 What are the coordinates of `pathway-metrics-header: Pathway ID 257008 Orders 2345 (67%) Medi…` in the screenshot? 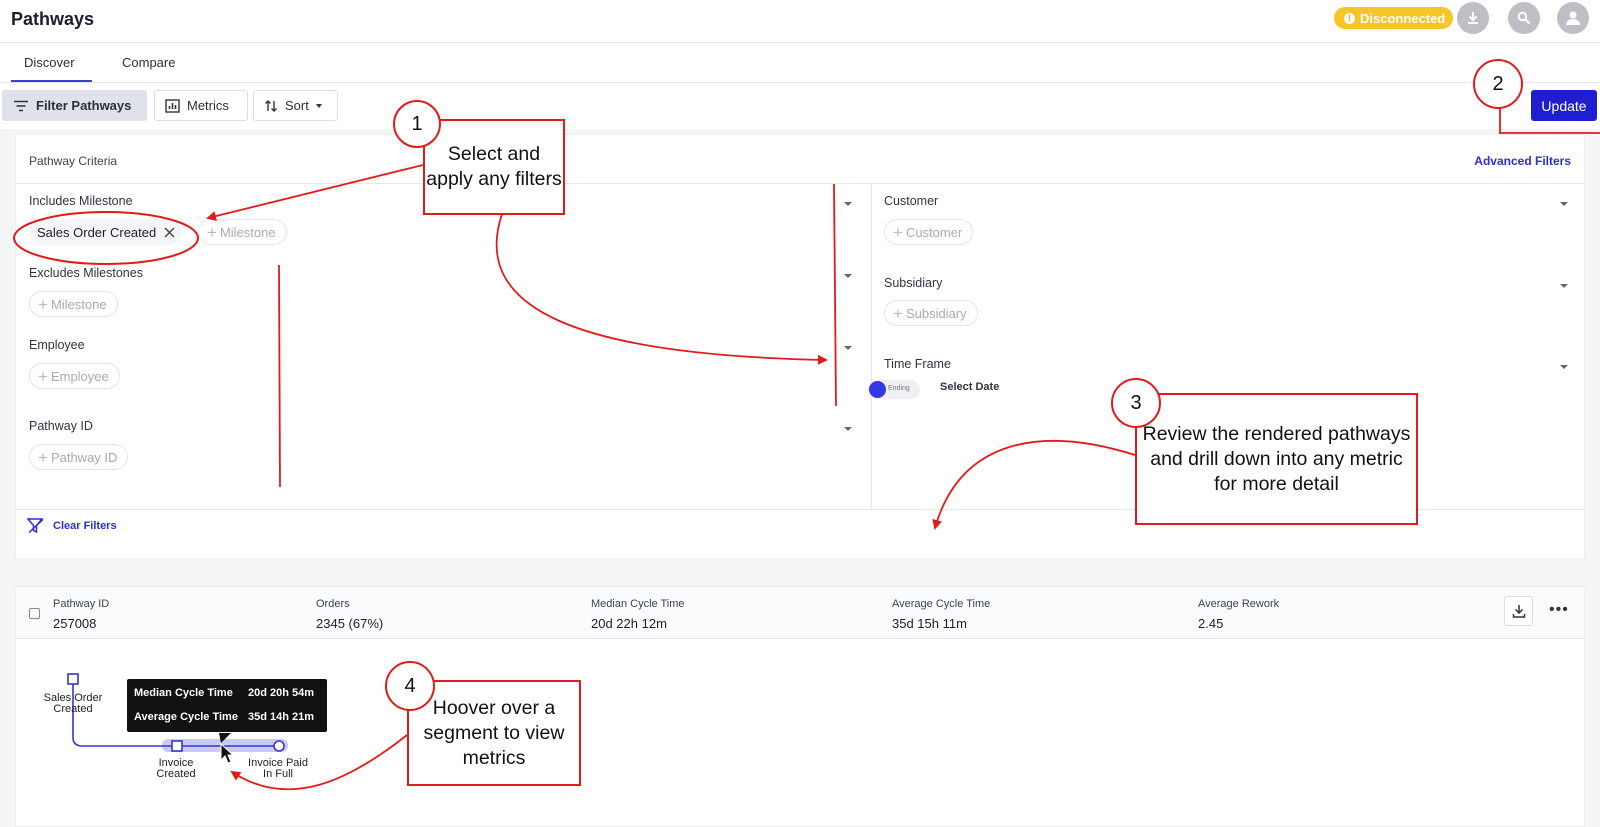 It's located at (800, 613).